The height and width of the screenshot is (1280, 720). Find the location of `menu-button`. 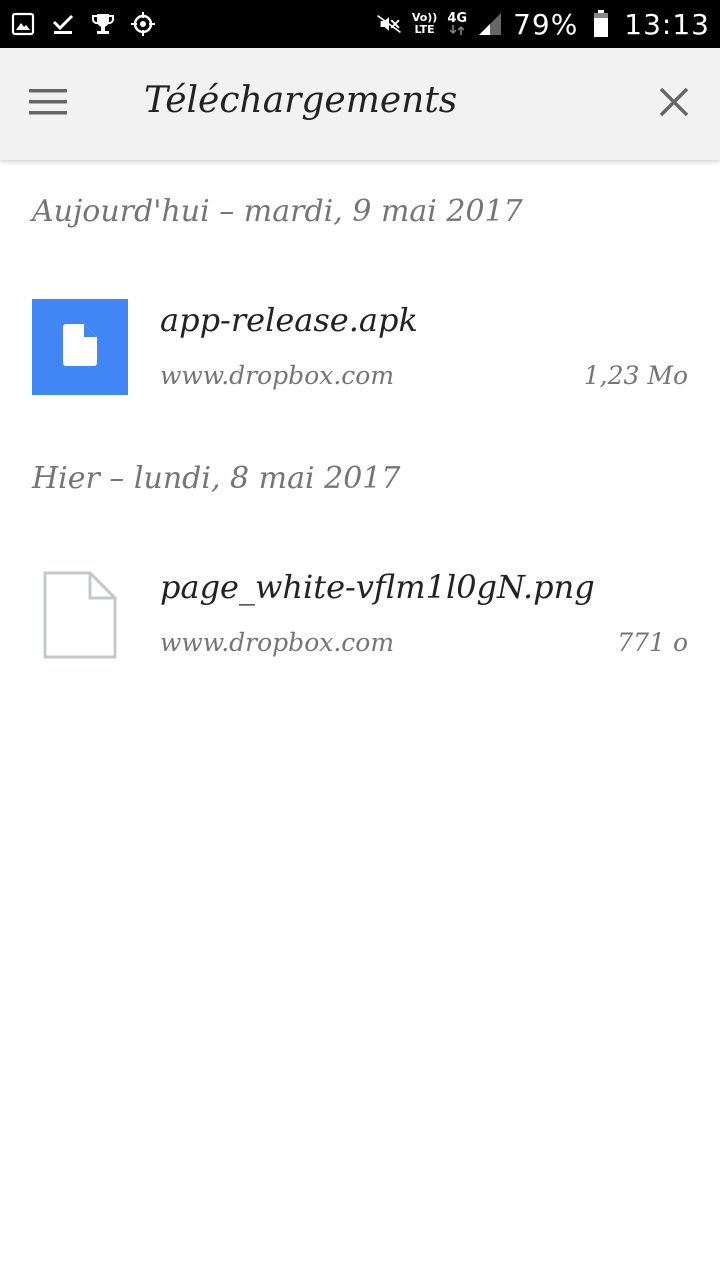

menu-button is located at coordinates (48, 104).